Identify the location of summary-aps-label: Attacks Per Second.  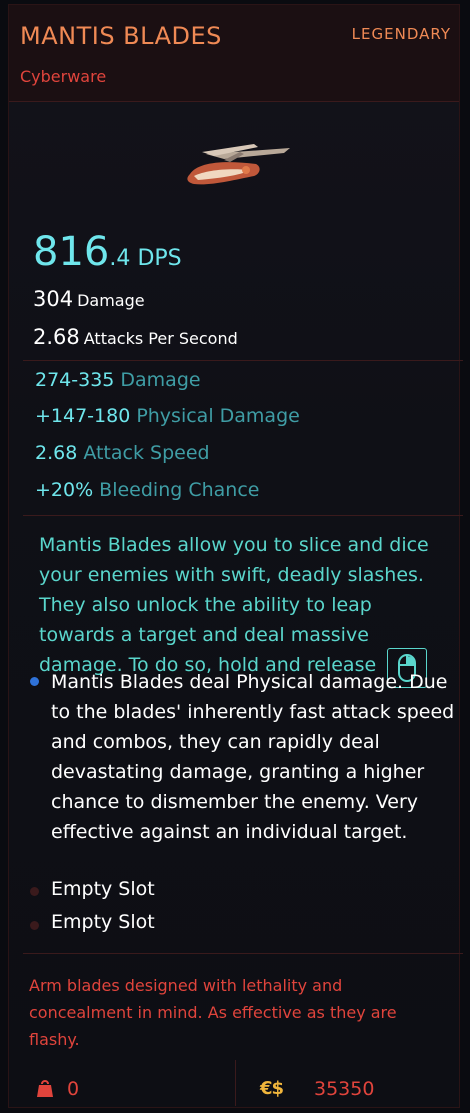
(160, 338).